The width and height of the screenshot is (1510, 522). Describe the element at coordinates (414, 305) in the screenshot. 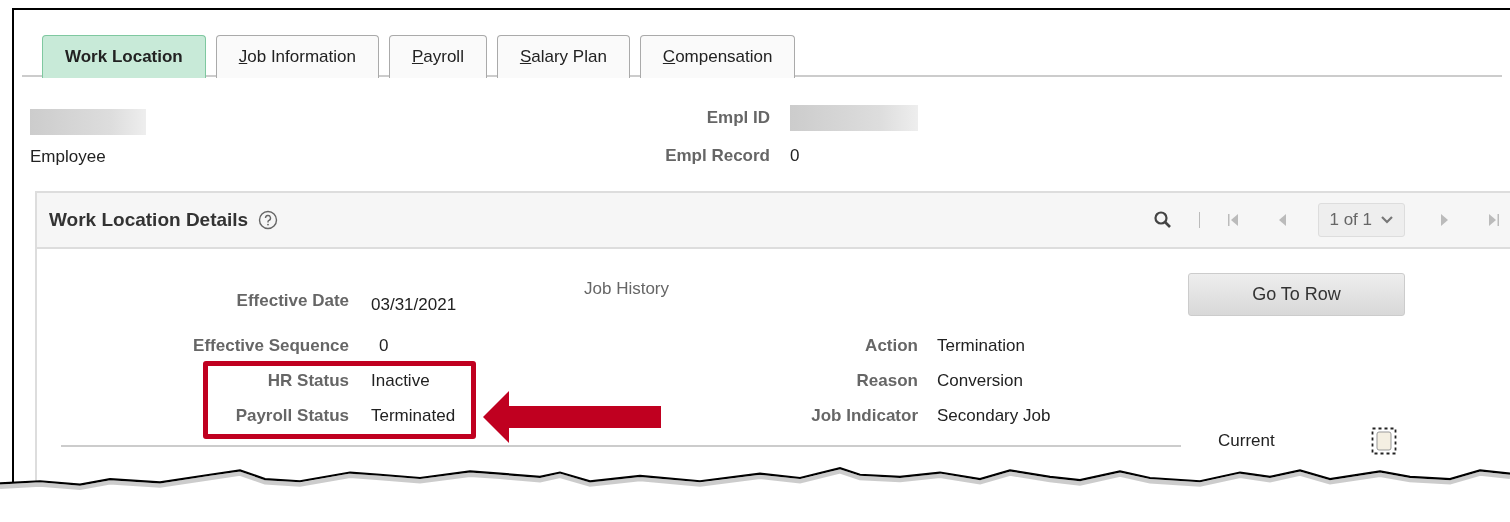

I see `field-value: 03/31/2021` at that location.